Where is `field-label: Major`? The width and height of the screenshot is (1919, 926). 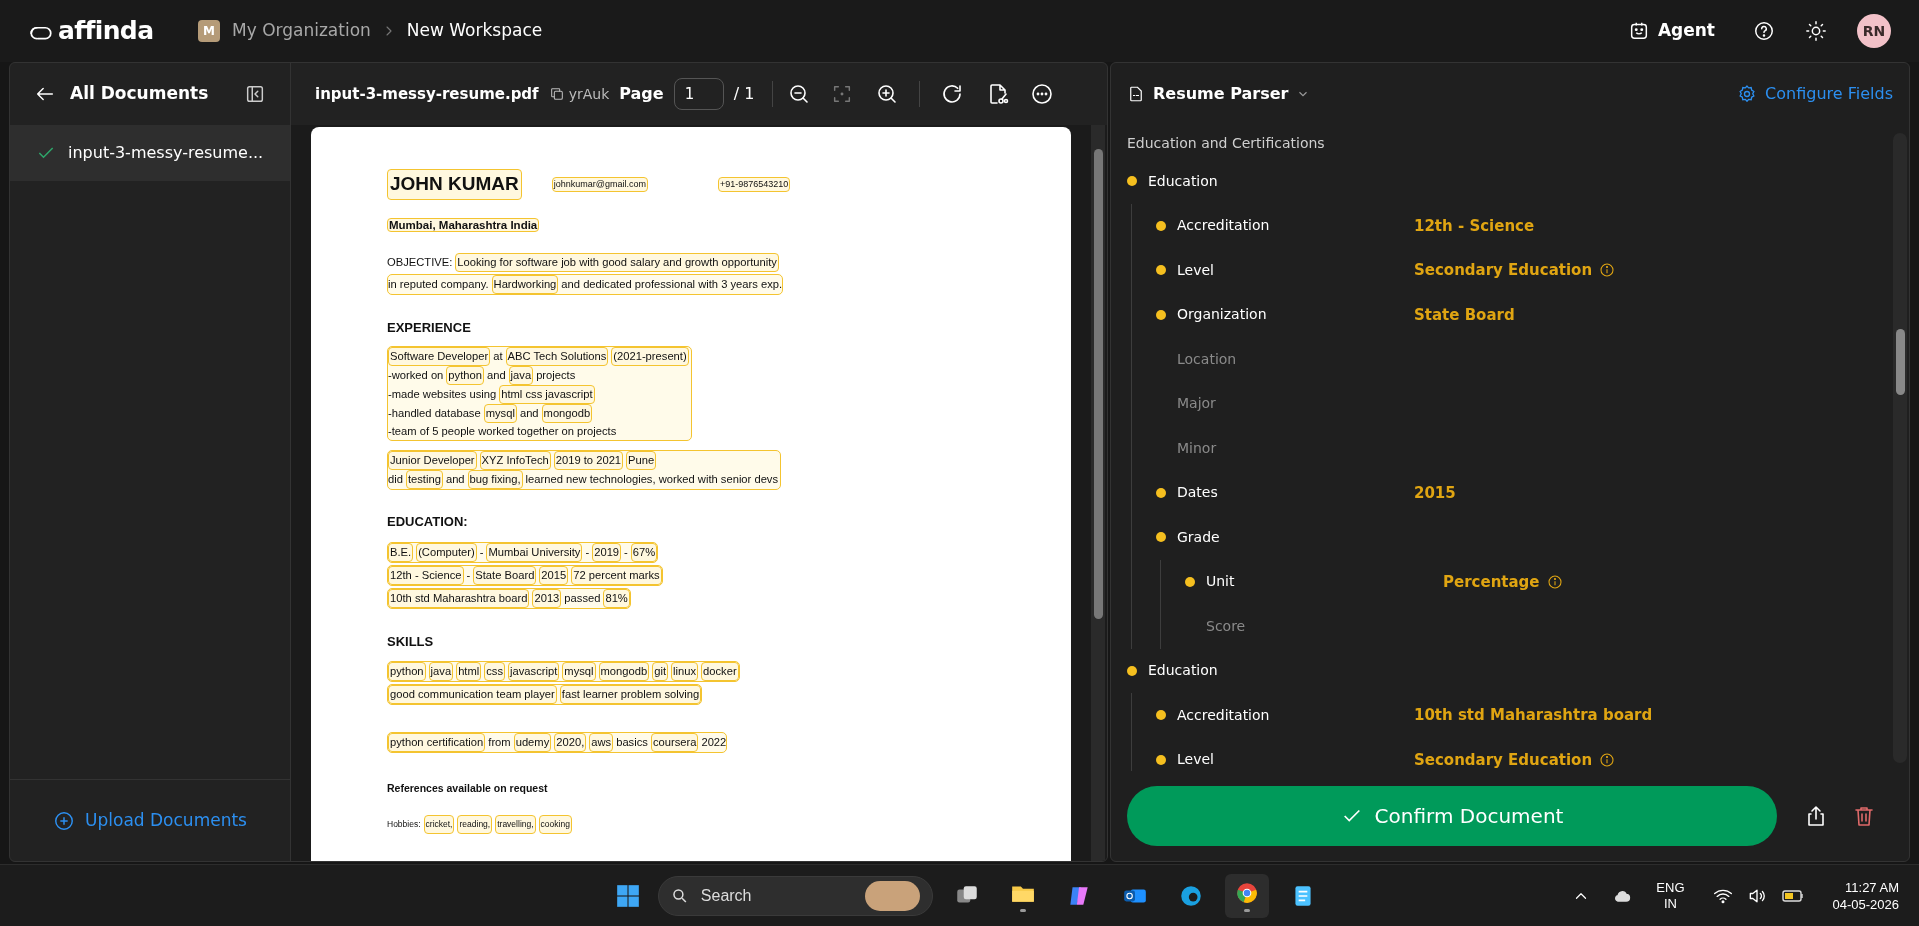 field-label: Major is located at coordinates (1197, 404).